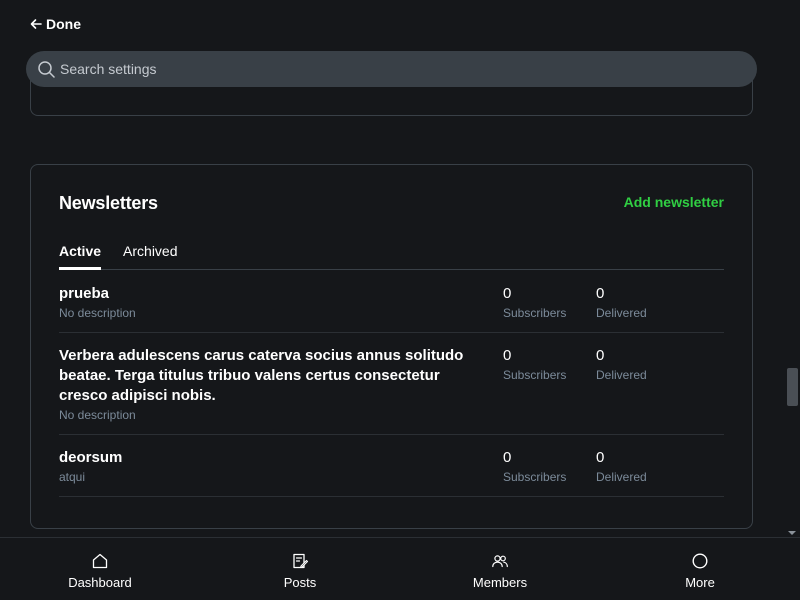 Image resolution: width=800 pixels, height=600 pixels. Describe the element at coordinates (63, 24) in the screenshot. I see `done-label: Done` at that location.